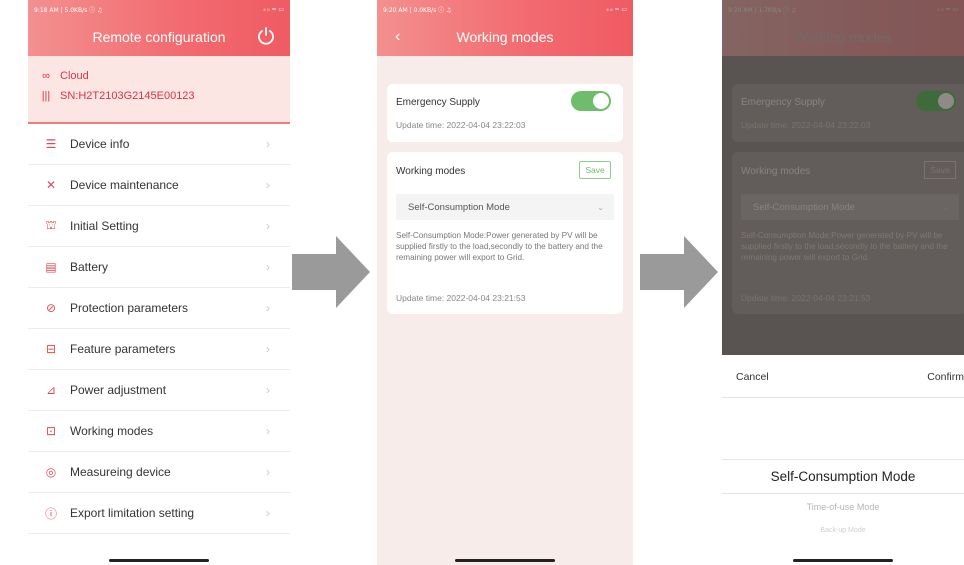 This screenshot has width=964, height=565. I want to click on chart-adjust-icon: ⊿, so click(51, 390).